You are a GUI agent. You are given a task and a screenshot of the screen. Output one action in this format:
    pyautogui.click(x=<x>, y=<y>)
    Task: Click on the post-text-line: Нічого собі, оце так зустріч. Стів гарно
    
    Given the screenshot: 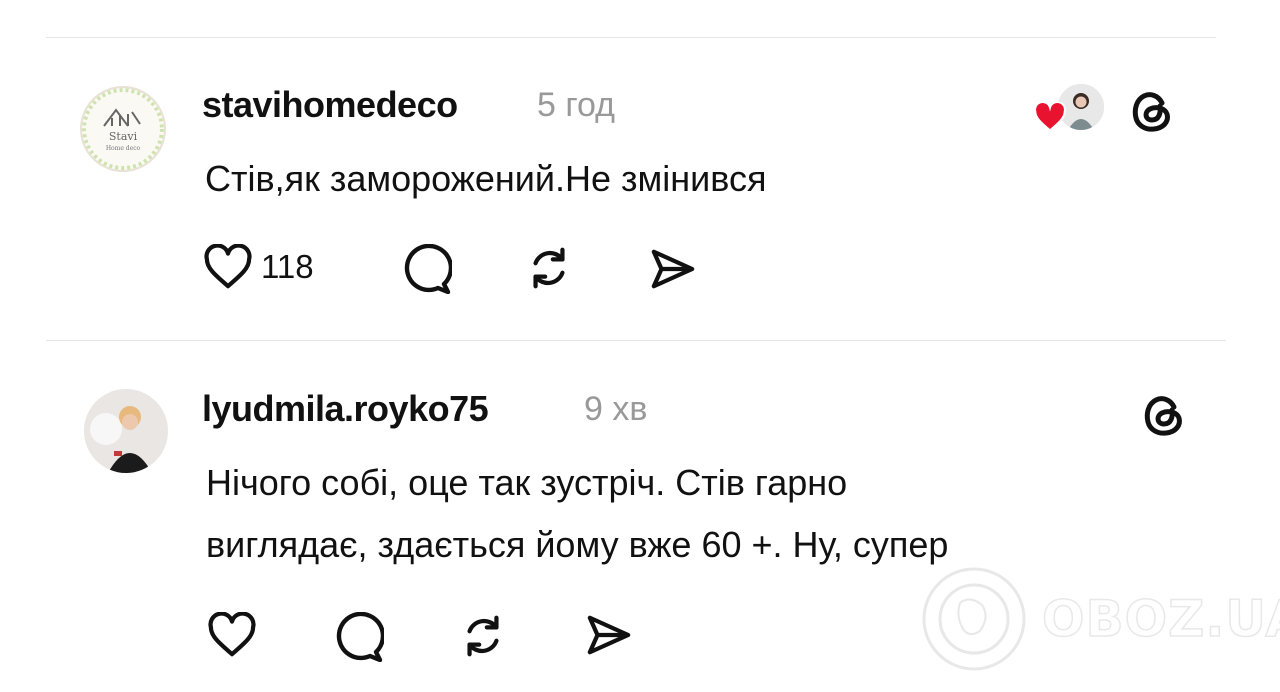 What is the action you would take?
    pyautogui.click(x=527, y=482)
    